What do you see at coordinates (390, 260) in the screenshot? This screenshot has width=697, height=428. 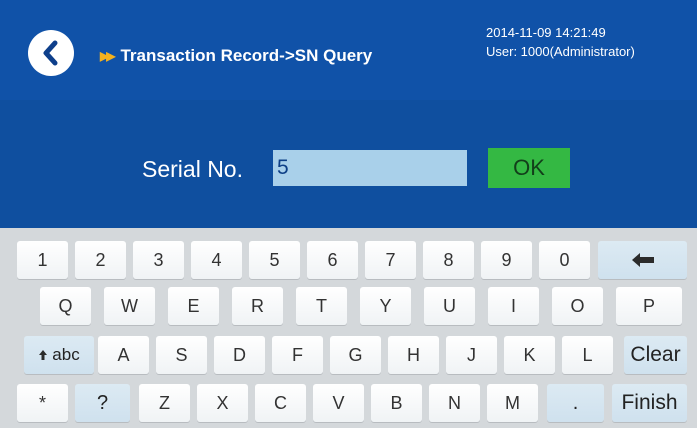 I see `key-7: 7` at bounding box center [390, 260].